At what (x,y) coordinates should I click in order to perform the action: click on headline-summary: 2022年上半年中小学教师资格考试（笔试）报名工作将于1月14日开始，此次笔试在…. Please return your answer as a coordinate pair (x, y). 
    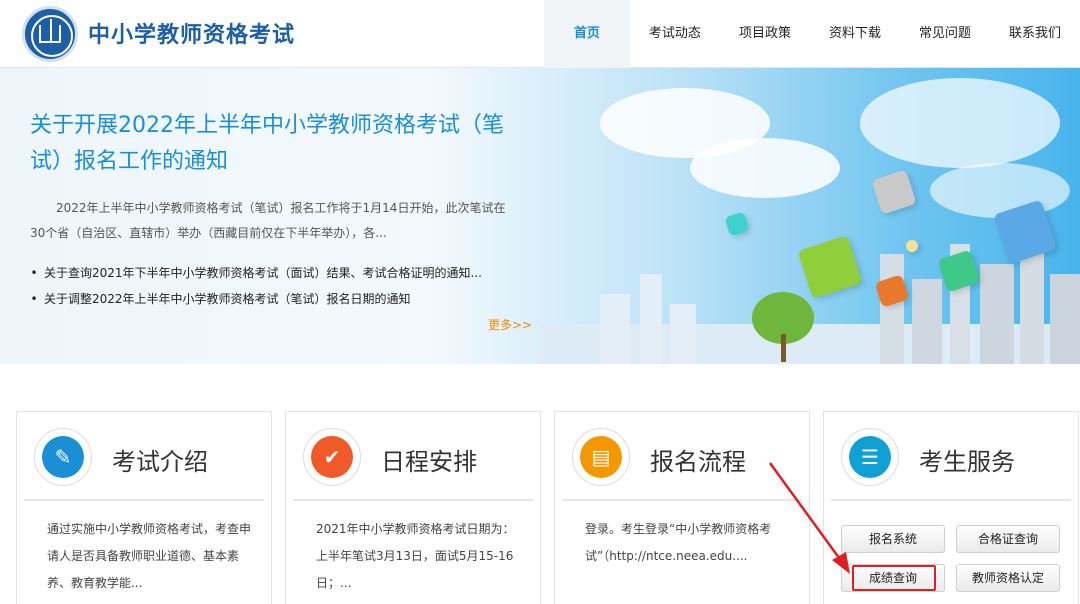
    Looking at the image, I should click on (268, 220).